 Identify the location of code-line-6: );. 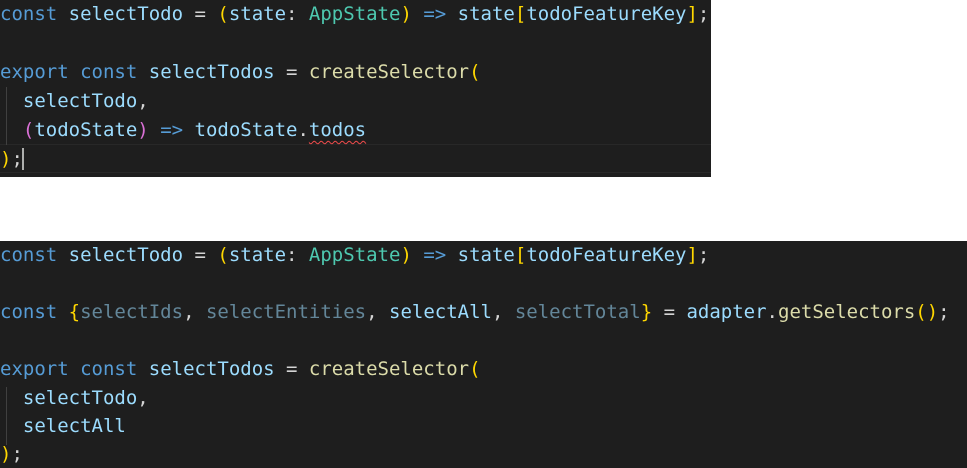
(12, 159).